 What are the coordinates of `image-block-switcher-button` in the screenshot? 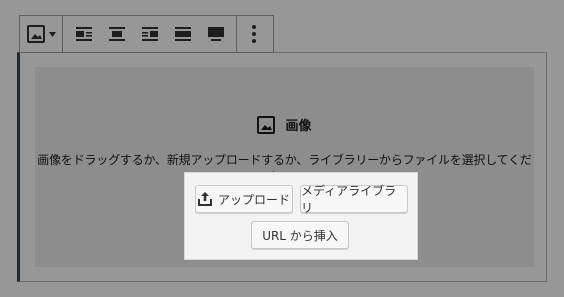 It's located at (41, 34).